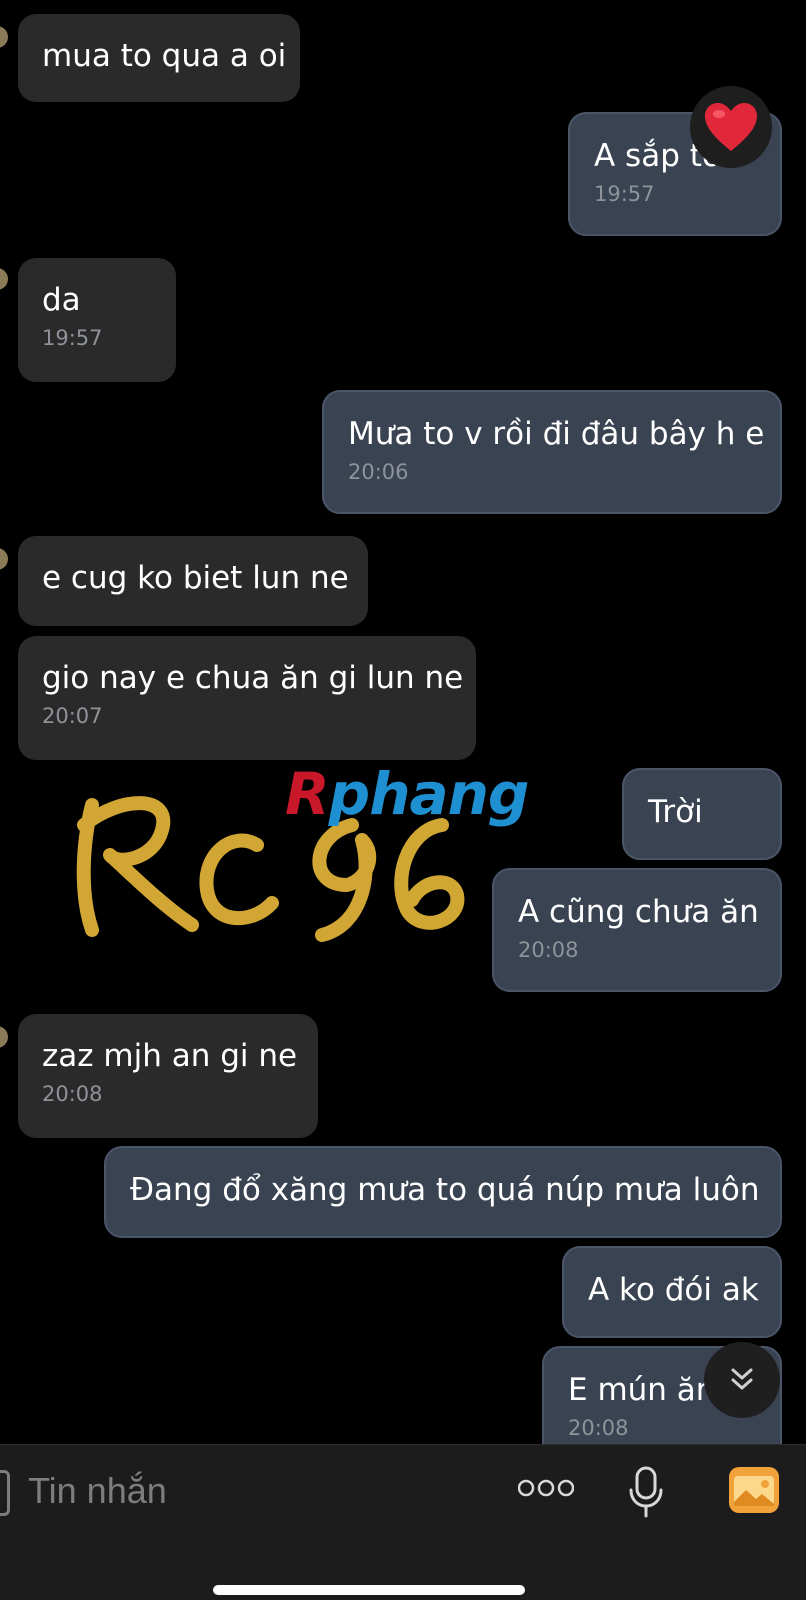 The image size is (806, 1600). I want to click on message-input: Tin nhắn, so click(97, 1491).